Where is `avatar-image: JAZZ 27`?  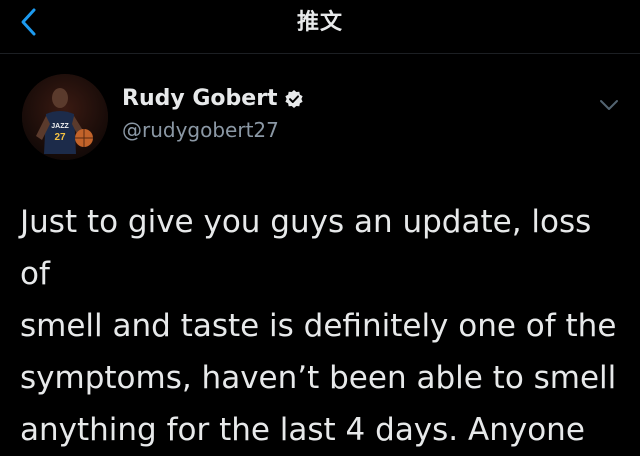
avatar-image: JAZZ 27 is located at coordinates (65, 117).